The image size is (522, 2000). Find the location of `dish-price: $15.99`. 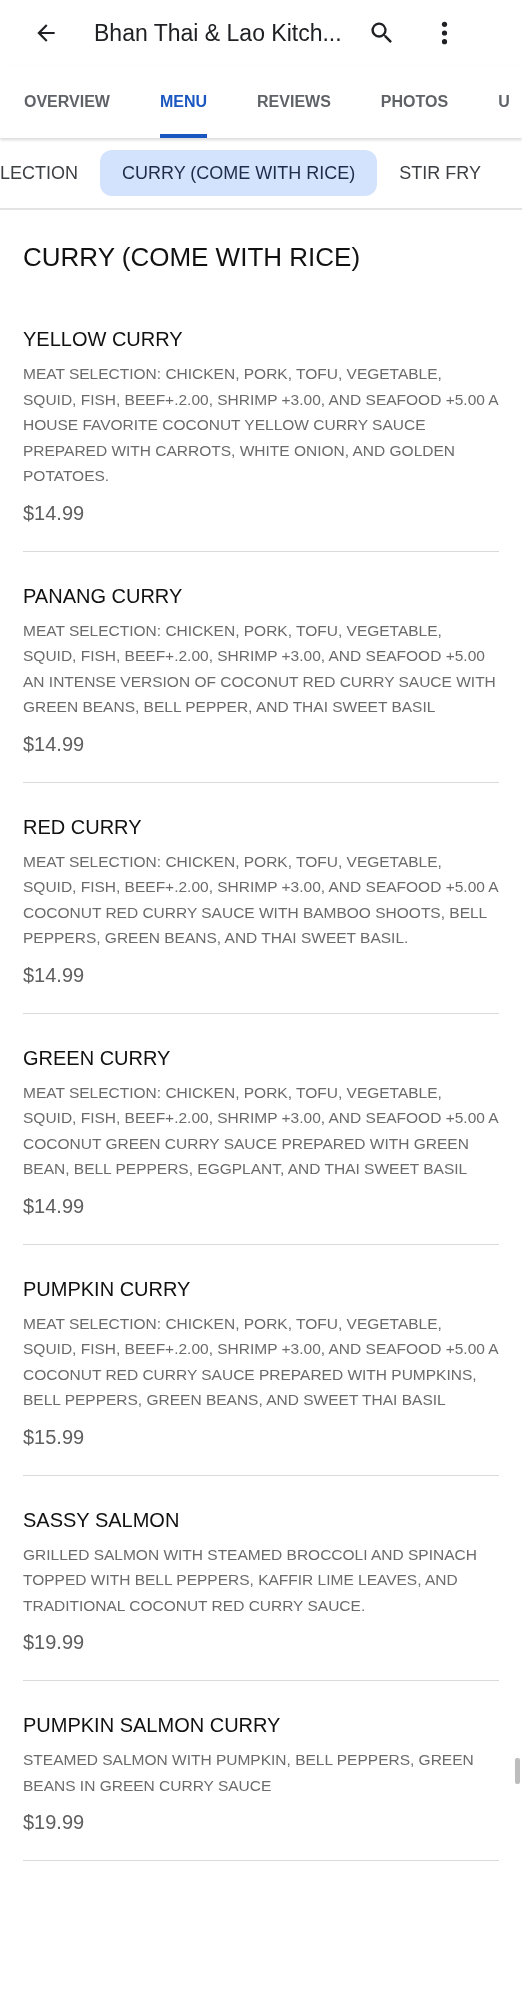

dish-price: $15.99 is located at coordinates (54, 1437).